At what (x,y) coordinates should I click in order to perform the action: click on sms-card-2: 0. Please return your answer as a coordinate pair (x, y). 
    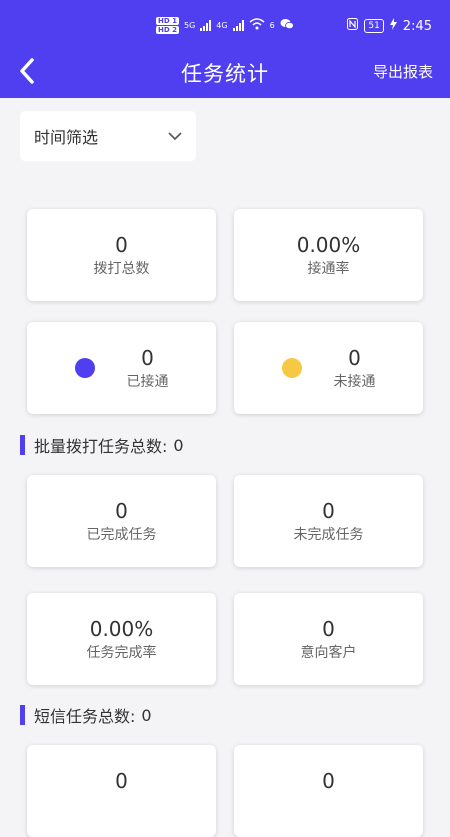
    Looking at the image, I should click on (328, 791).